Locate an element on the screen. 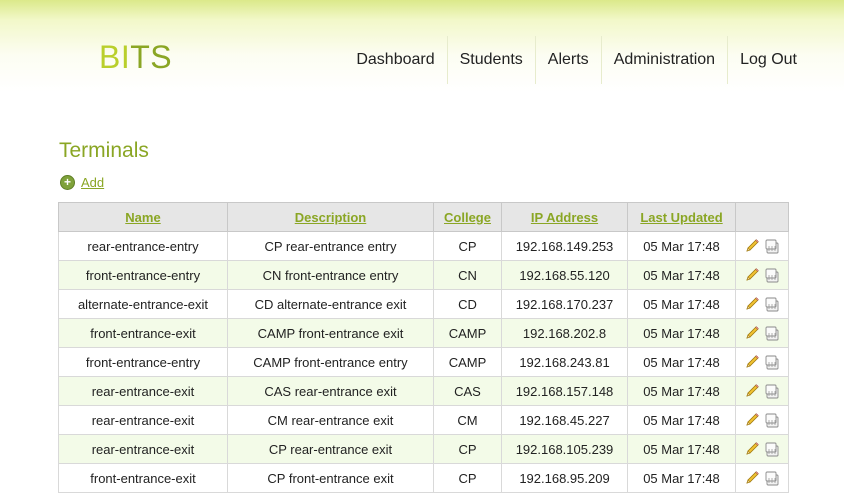  cell-college: CM is located at coordinates (467, 420).